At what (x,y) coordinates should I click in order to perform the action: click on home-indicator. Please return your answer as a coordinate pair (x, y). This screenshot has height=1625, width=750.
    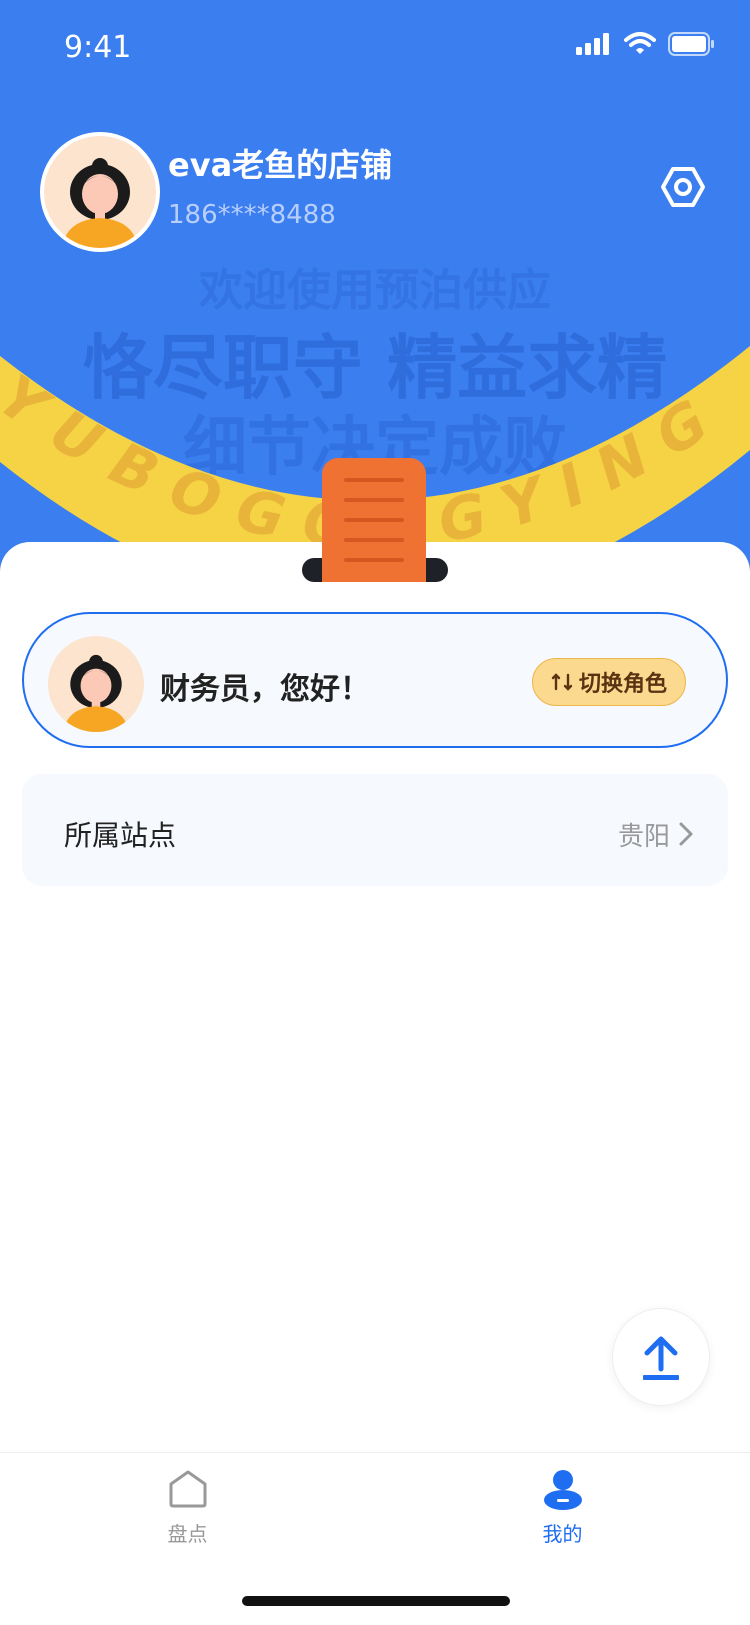
    Looking at the image, I should click on (376, 1601).